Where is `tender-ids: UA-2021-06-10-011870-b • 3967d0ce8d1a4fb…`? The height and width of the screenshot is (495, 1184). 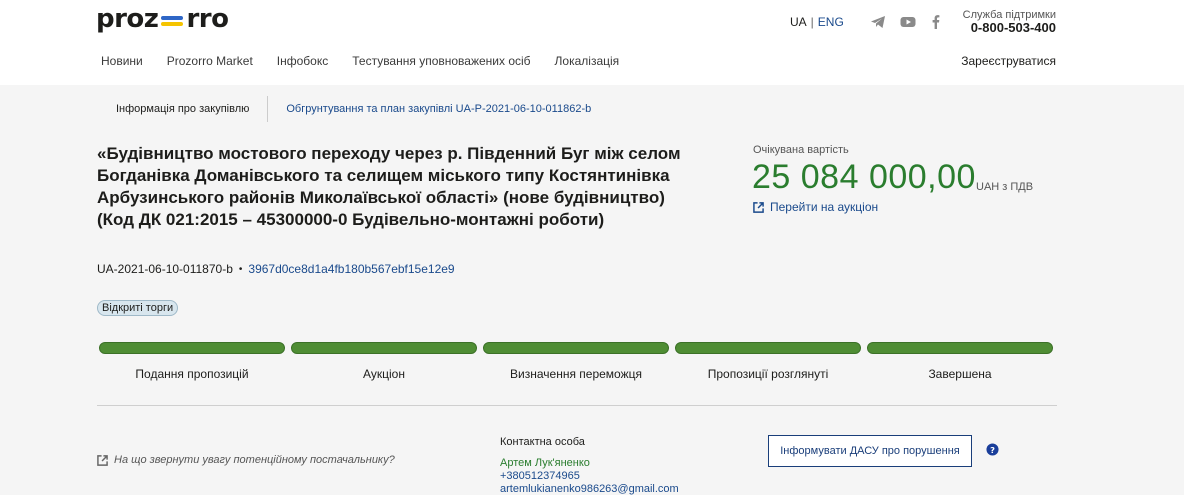 tender-ids: UA-2021-06-10-011870-b • 3967d0ce8d1a4fb… is located at coordinates (276, 269).